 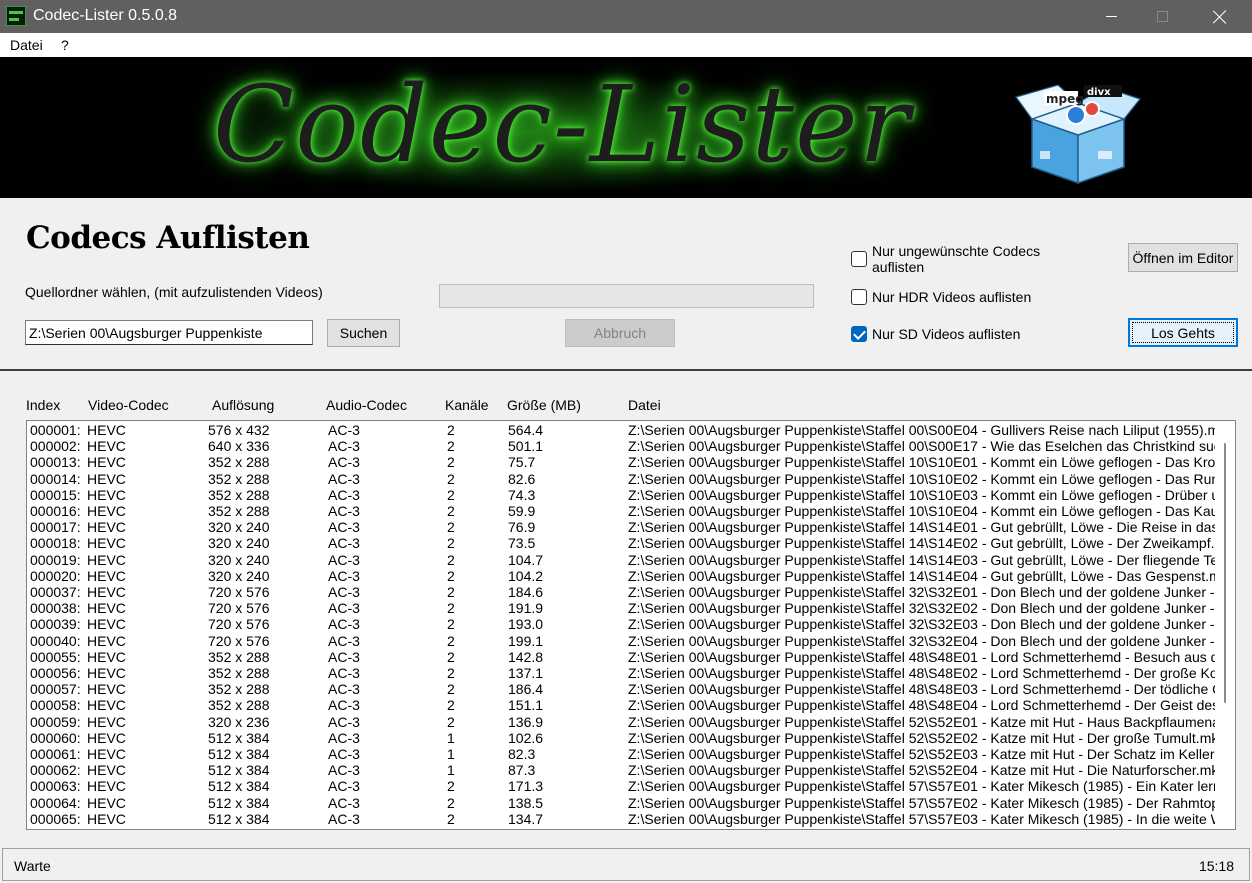 I want to click on option-unwanted-codecs: Nur ungewünschte Codecs auflisten, so click(x=971, y=259).